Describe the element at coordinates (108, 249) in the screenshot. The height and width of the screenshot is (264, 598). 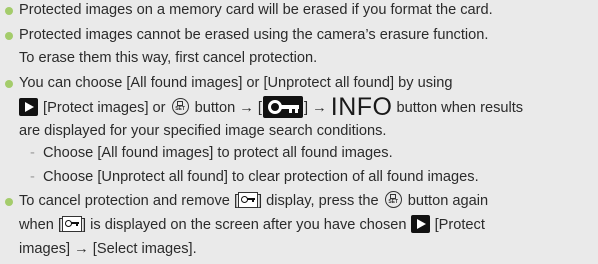
I see `note-4-line-3: images] → [Select images].` at that location.